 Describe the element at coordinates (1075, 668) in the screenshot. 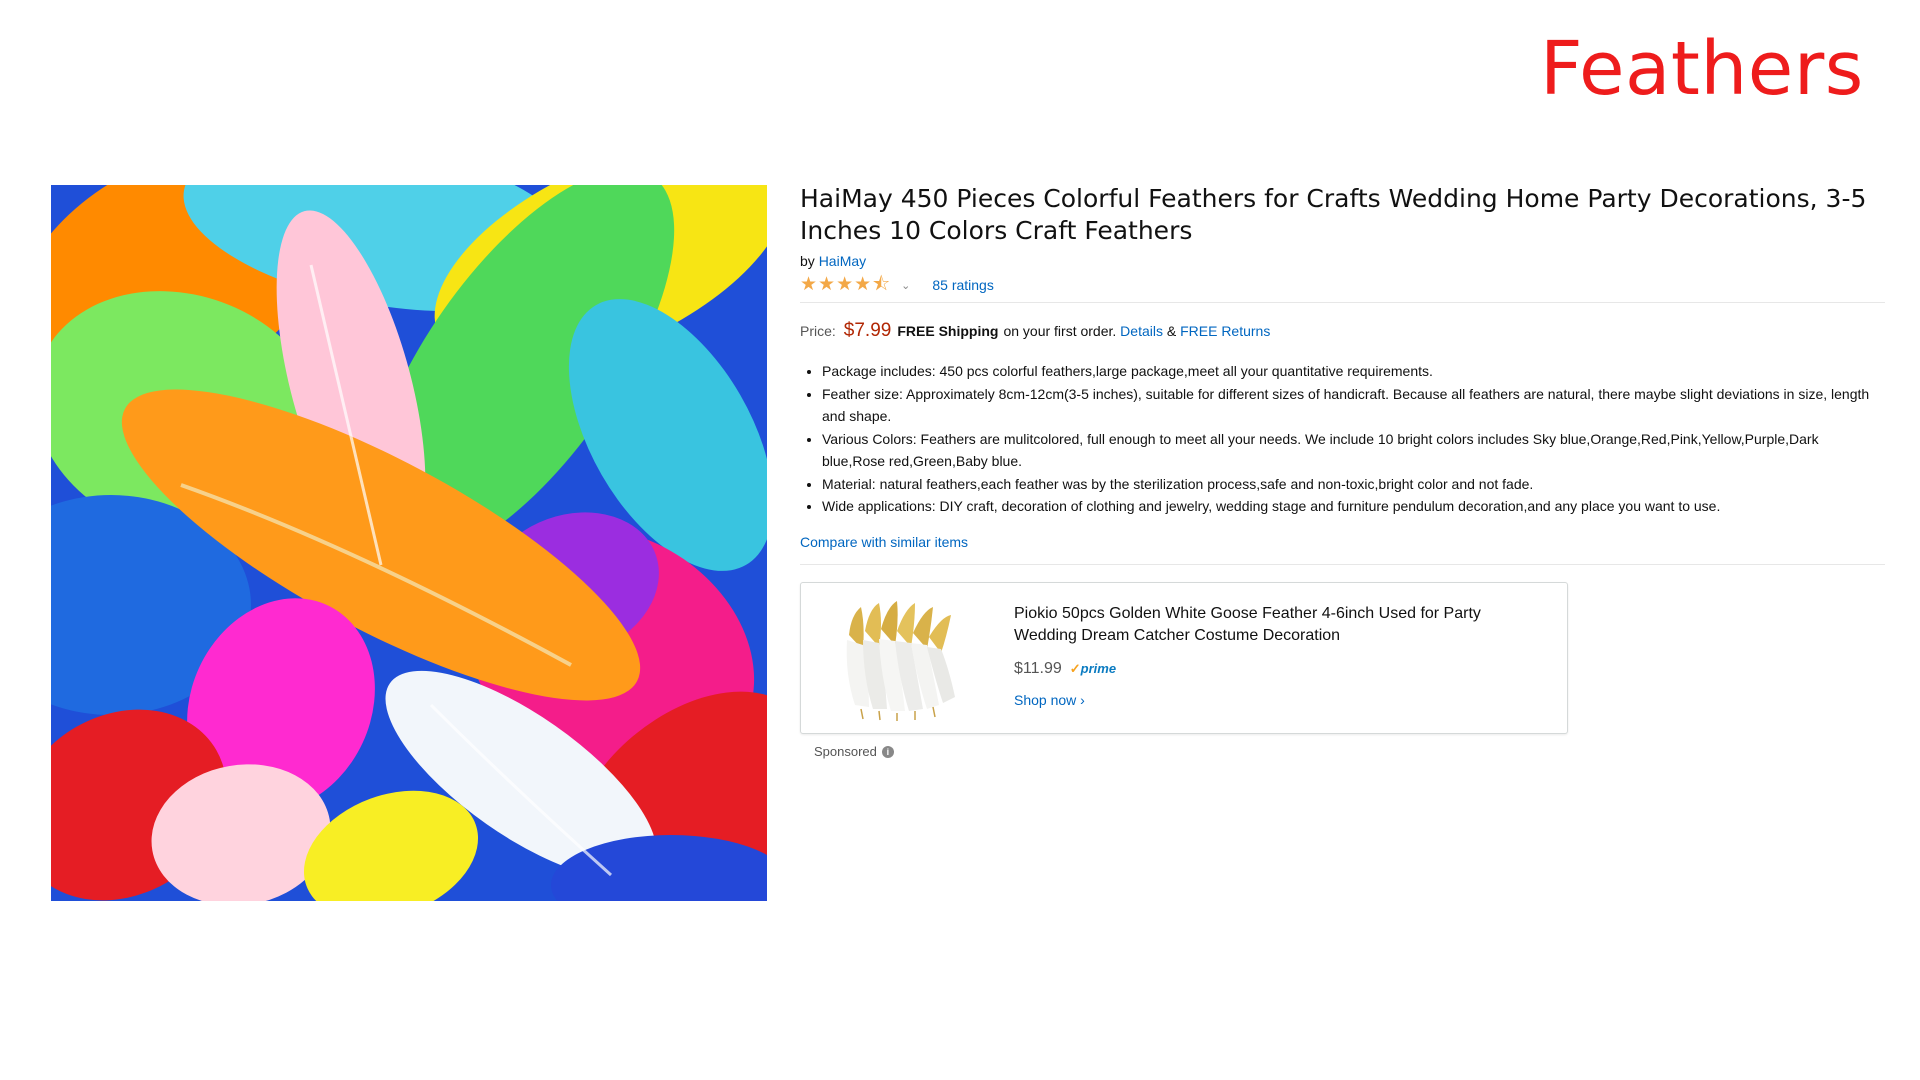

I see `prime-check-icon: ✓` at that location.